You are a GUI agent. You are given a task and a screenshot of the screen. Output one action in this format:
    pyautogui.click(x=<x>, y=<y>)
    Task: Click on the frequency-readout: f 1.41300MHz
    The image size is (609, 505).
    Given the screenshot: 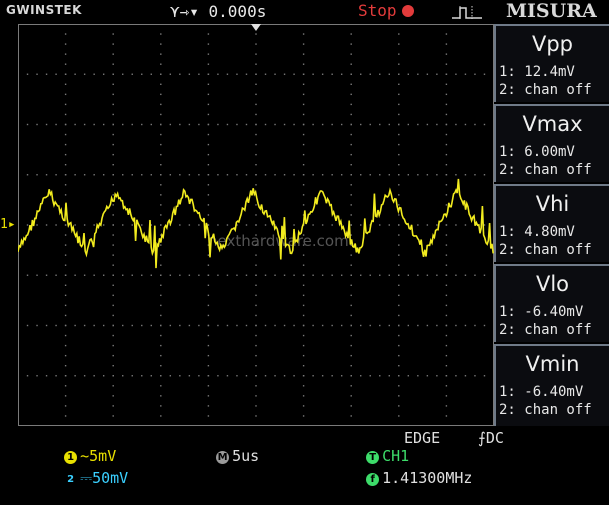 What is the action you would take?
    pyautogui.click(x=401, y=478)
    